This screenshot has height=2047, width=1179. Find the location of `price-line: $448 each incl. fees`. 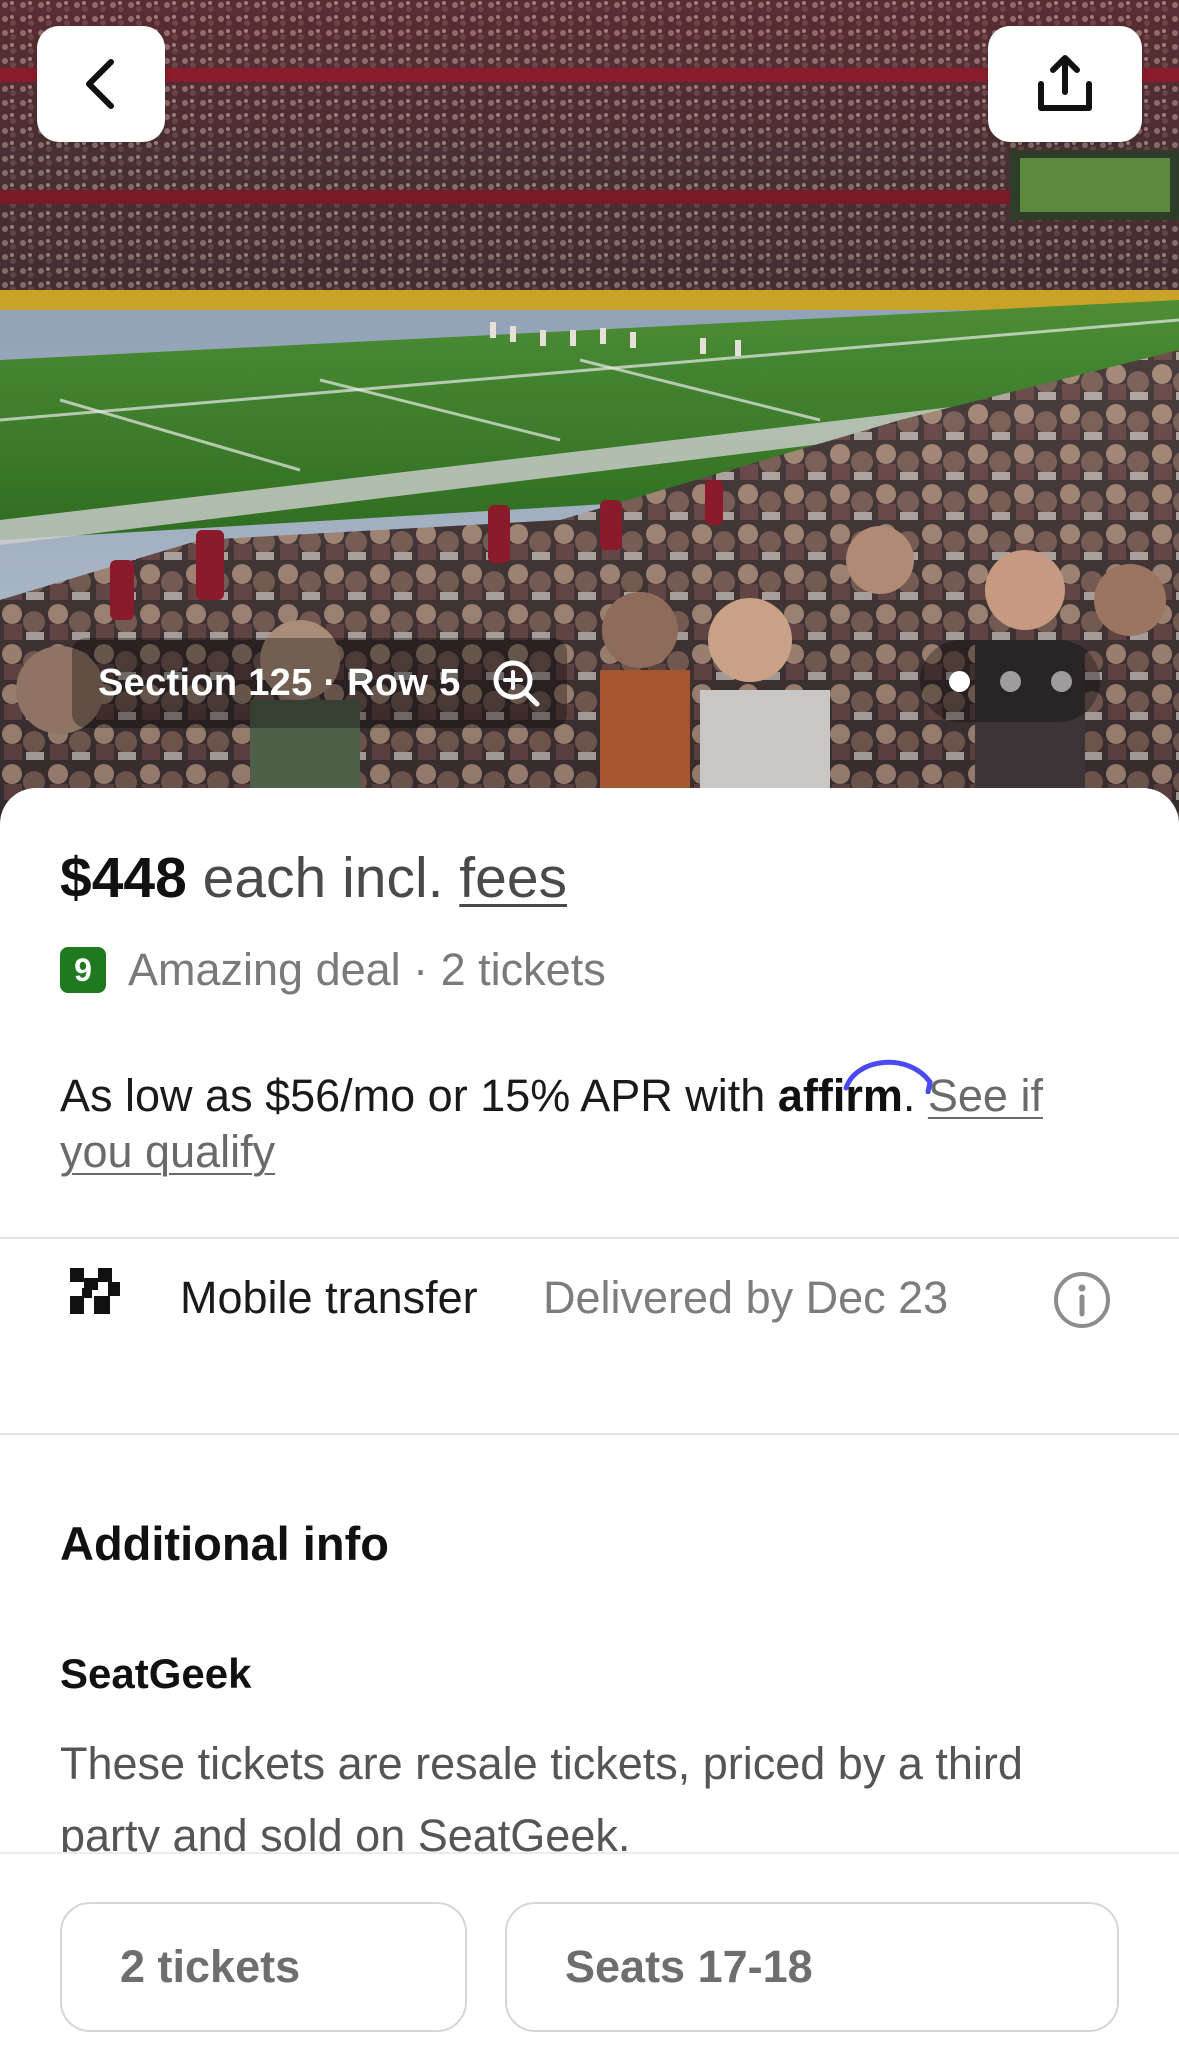

price-line: $448 each incl. fees is located at coordinates (313, 878).